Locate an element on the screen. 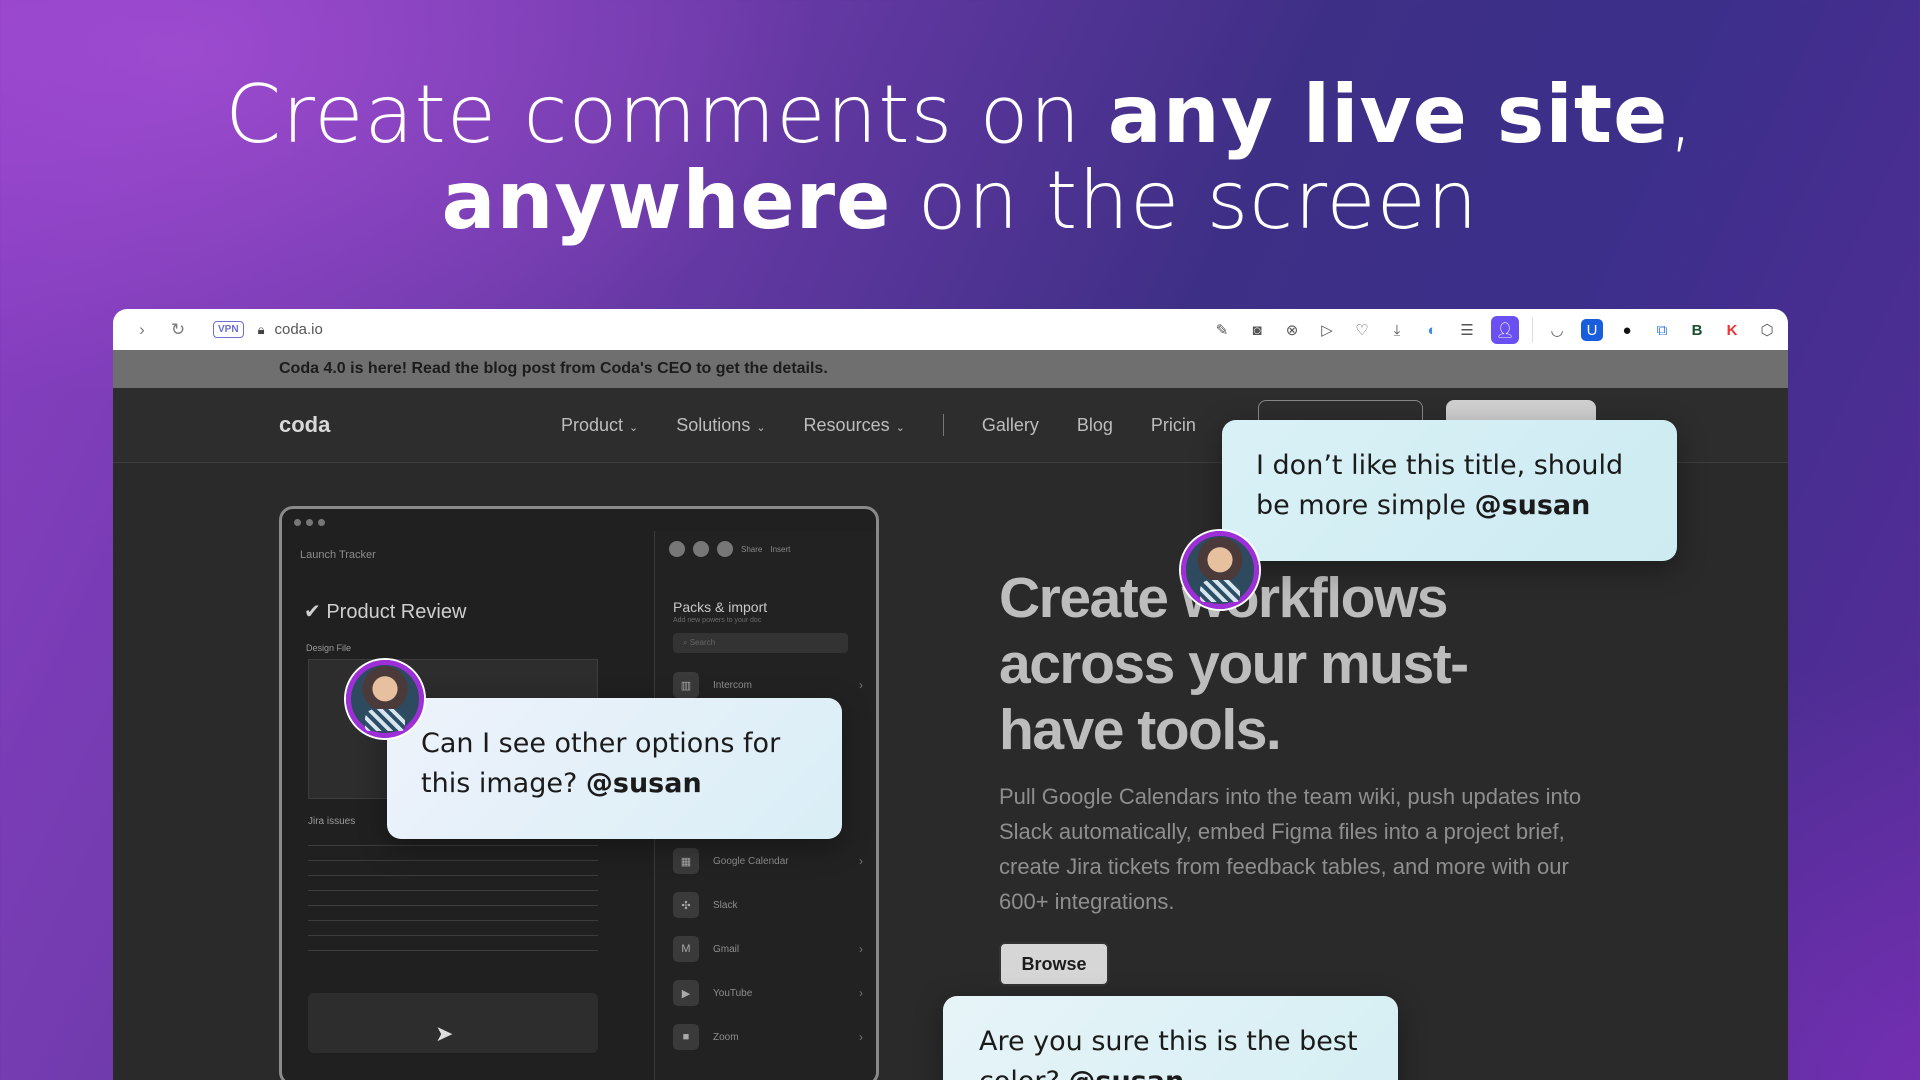 This screenshot has width=1920, height=1080. vpn-badge: VPN is located at coordinates (228, 329).